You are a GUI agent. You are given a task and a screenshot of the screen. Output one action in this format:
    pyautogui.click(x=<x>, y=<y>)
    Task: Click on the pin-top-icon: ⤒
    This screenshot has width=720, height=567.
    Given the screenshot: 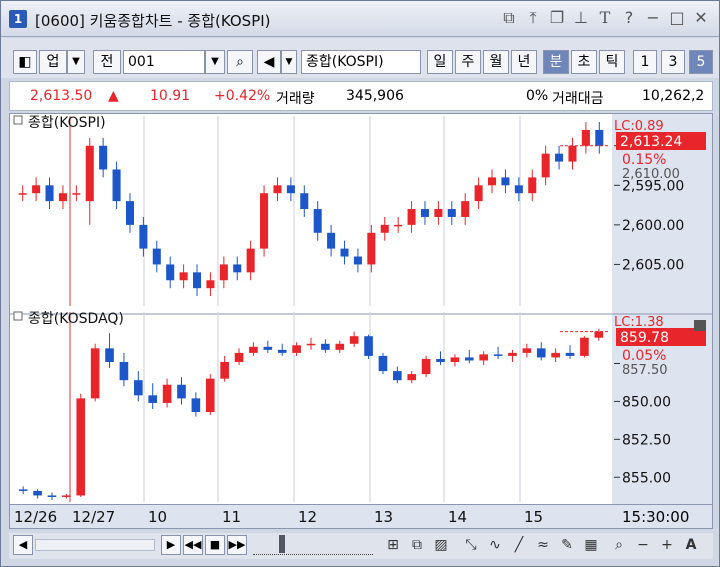 What is the action you would take?
    pyautogui.click(x=533, y=18)
    